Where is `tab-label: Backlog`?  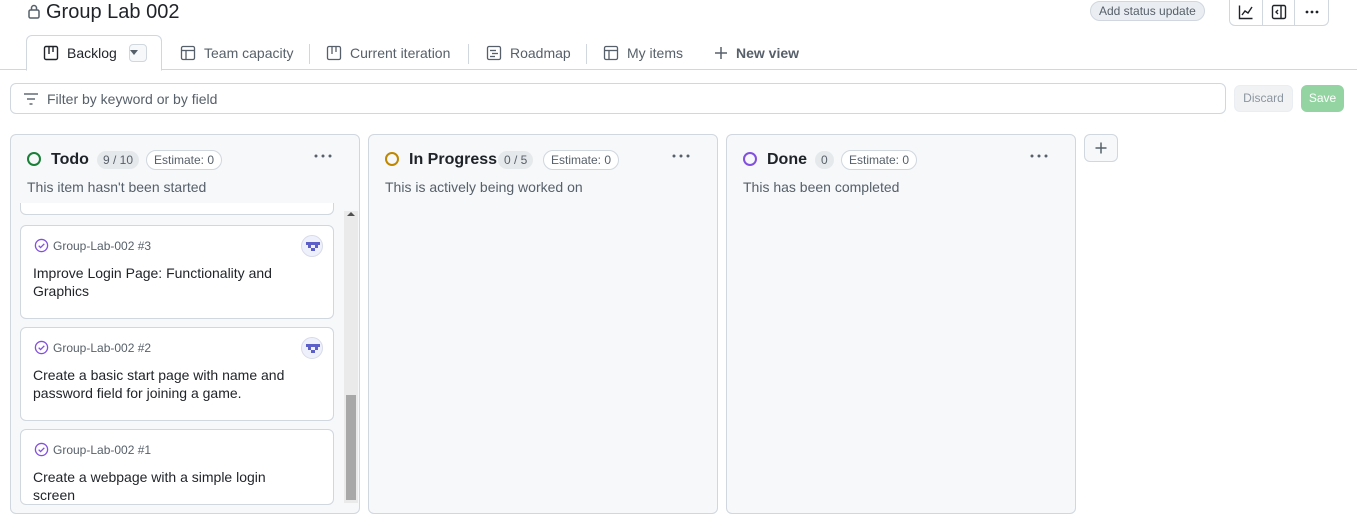 tab-label: Backlog is located at coordinates (92, 53).